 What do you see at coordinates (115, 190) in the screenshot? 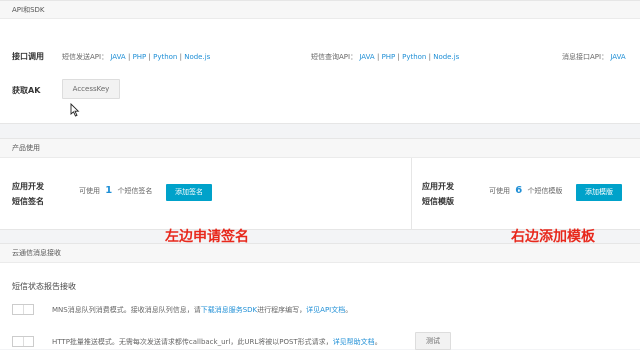
I see `signature-count-text: 可使用 1 个短信签名` at bounding box center [115, 190].